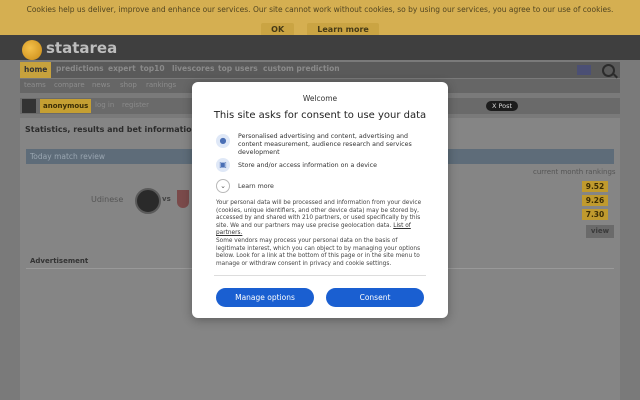  I want to click on consent-divider, so click(320, 275).